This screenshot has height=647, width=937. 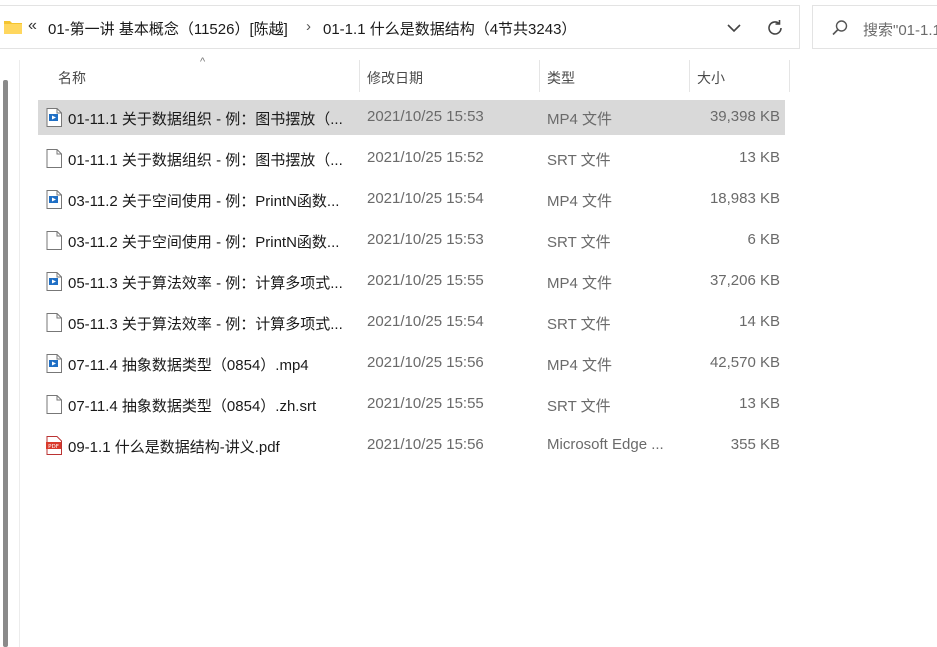 What do you see at coordinates (192, 406) in the screenshot?
I see `file-name: 07-11.4 抽象数据类型（0854）.zh.srt` at bounding box center [192, 406].